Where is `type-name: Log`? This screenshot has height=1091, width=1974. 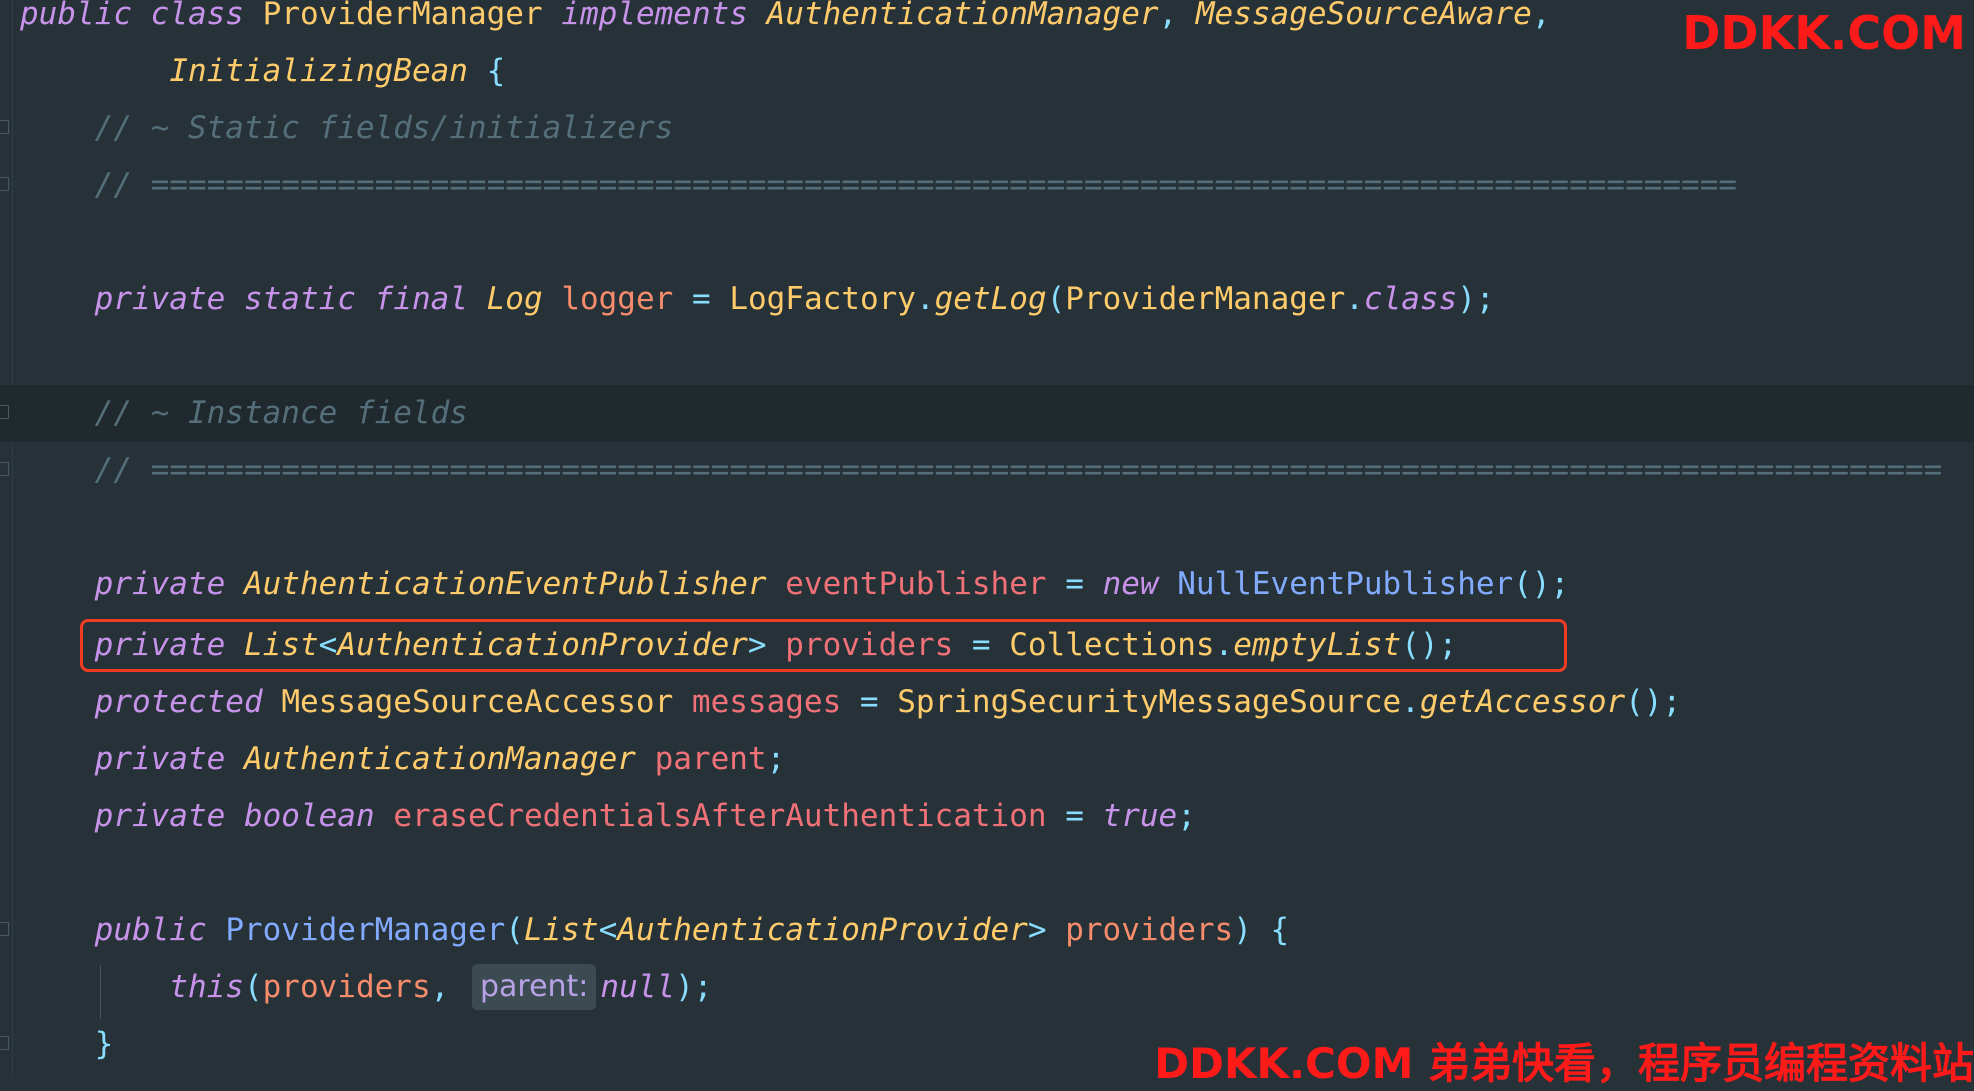
type-name: Log is located at coordinates (514, 299).